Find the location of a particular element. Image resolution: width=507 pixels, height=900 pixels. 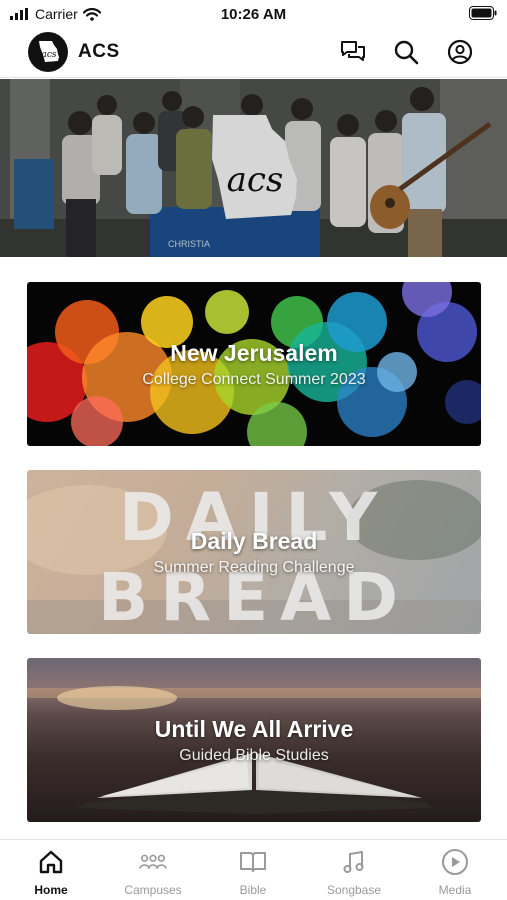

tab-media: Media is located at coordinates (455, 872).